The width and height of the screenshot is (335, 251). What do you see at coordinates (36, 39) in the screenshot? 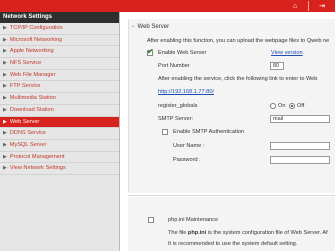
I see `sidebar-item-label: Microsoft Networking` at bounding box center [36, 39].